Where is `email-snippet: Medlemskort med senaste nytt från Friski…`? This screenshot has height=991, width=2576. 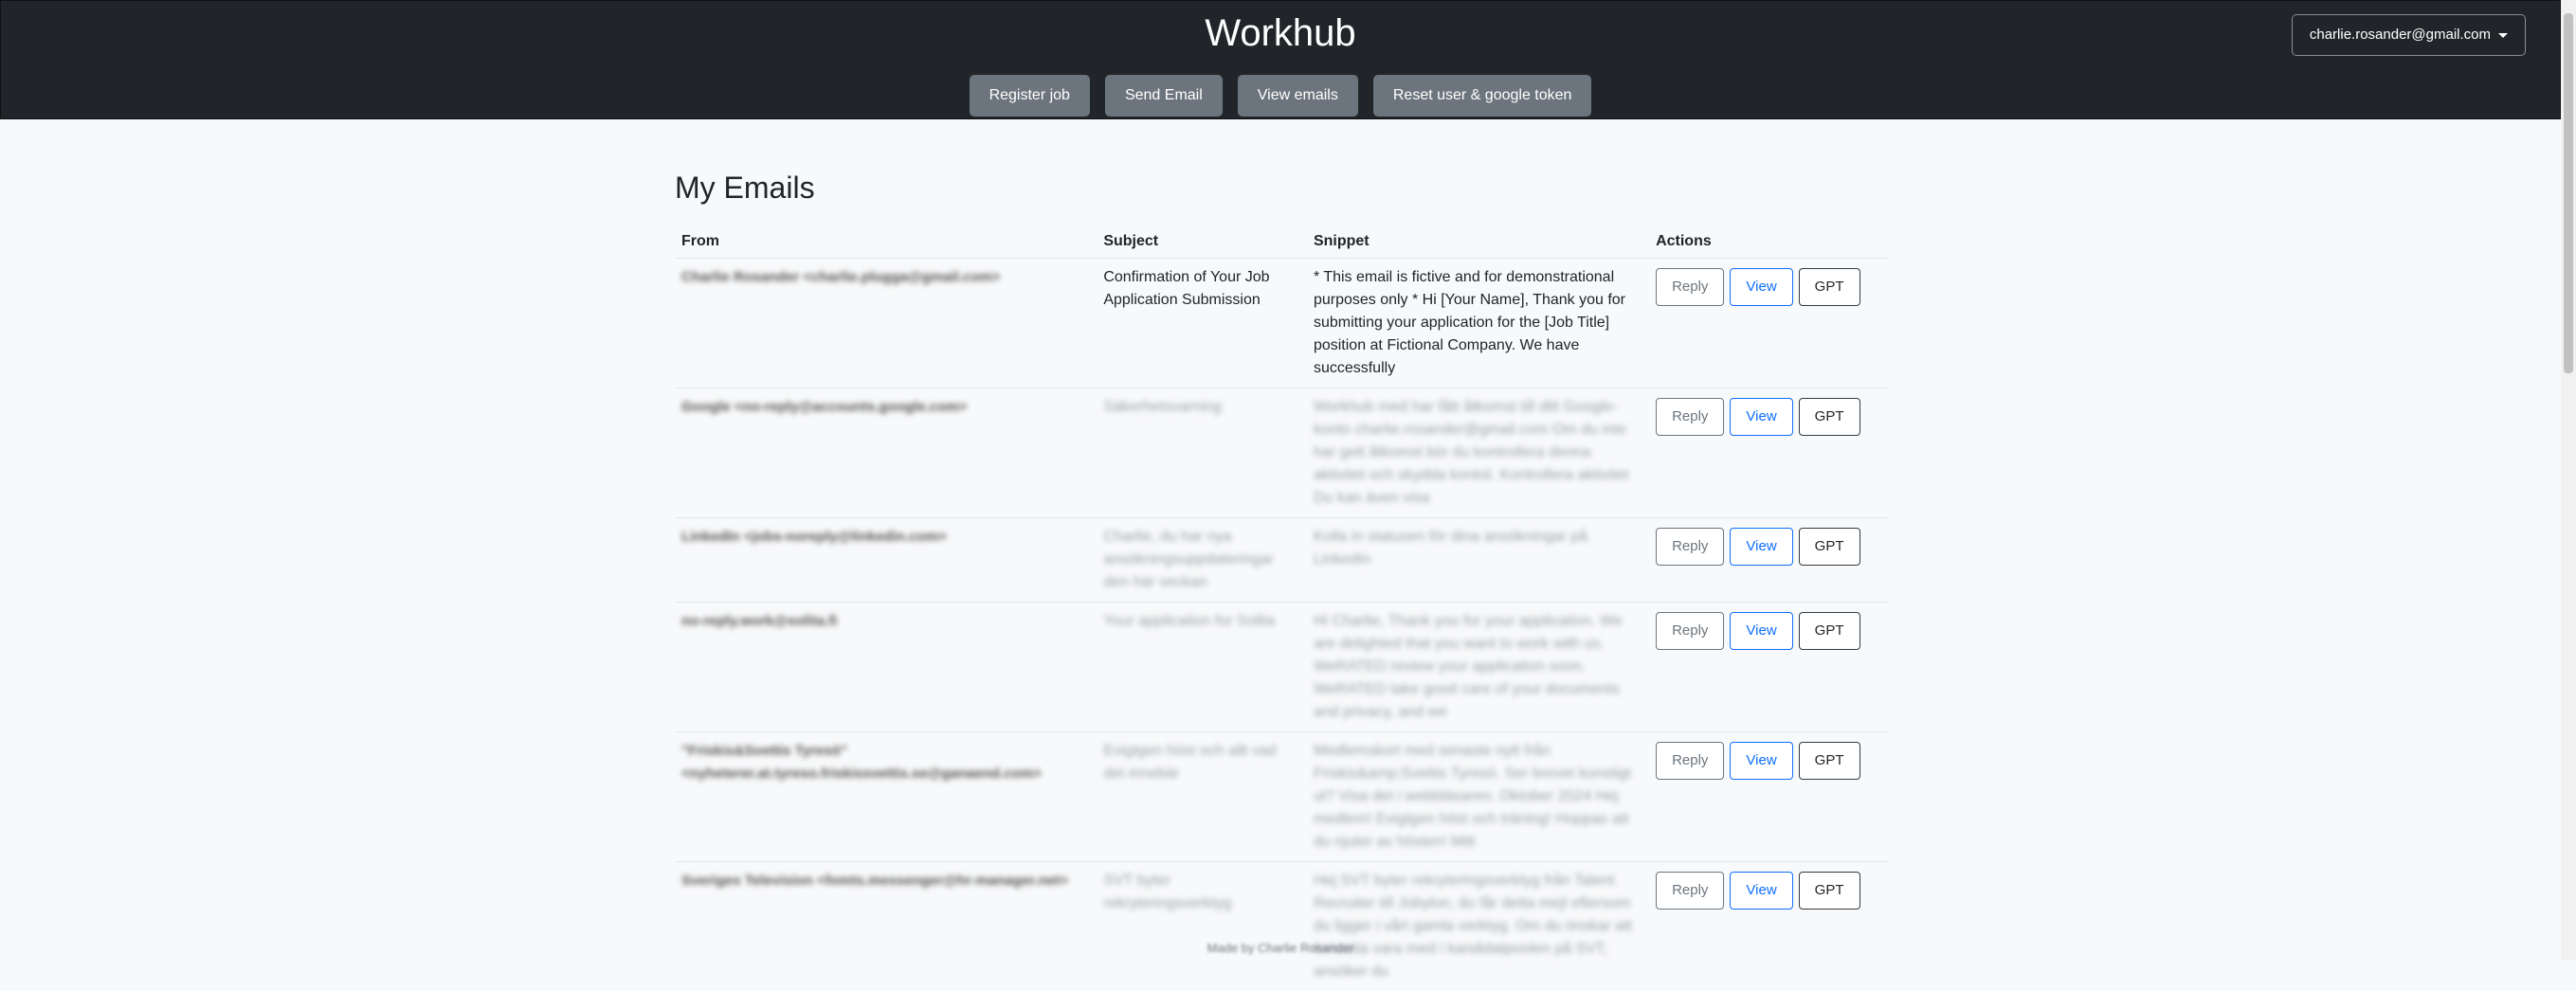
email-snippet: Medlemskort med senaste nytt från Friski… is located at coordinates (1478, 797).